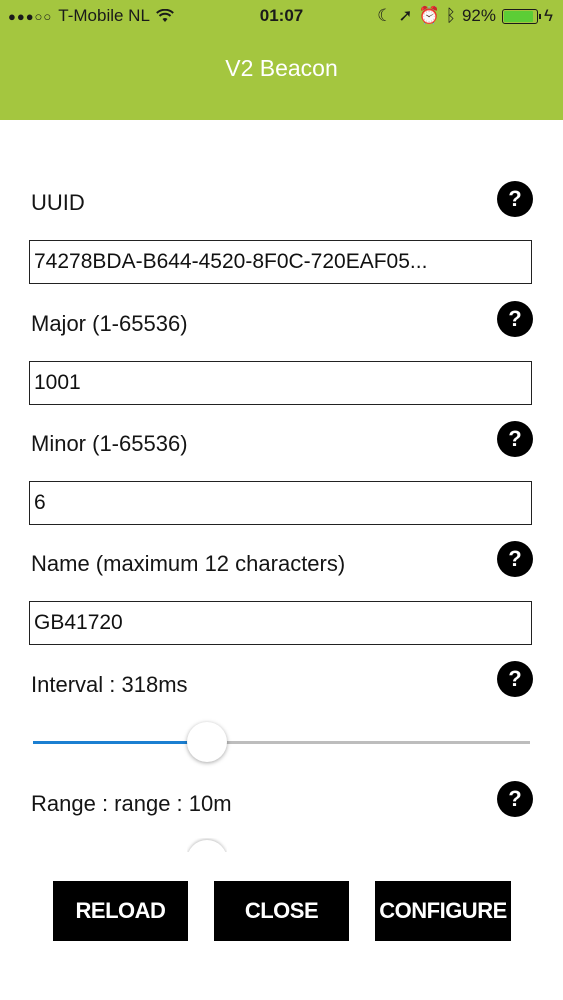 The width and height of the screenshot is (563, 1000). I want to click on battery-percent: 92%, so click(478, 15).